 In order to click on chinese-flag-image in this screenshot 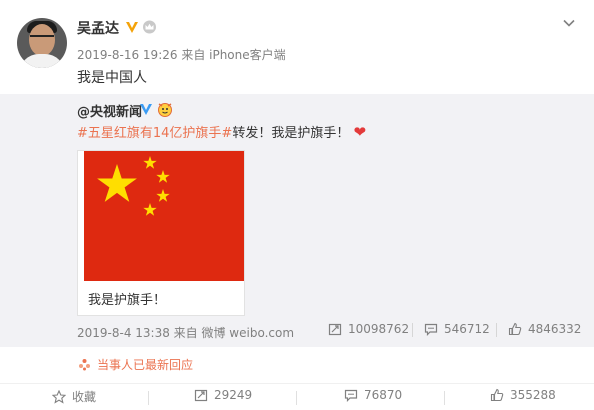, I will do `click(164, 216)`.